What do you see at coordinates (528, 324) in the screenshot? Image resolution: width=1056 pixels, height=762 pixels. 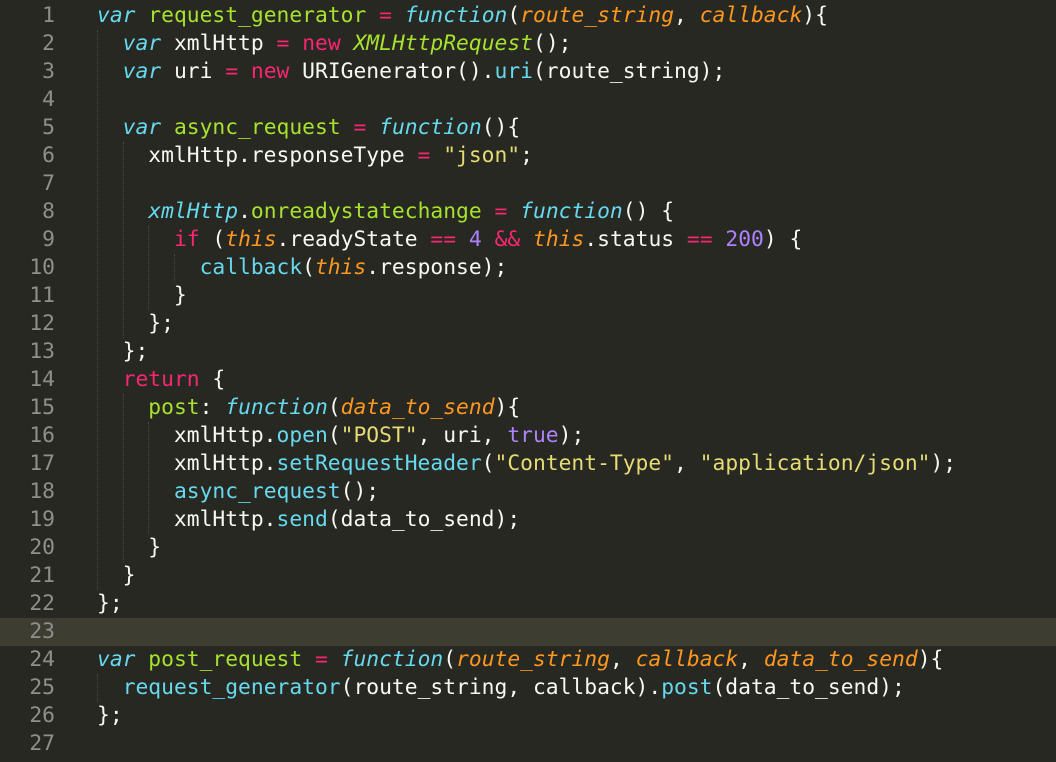 I see `code-line: 12 };` at bounding box center [528, 324].